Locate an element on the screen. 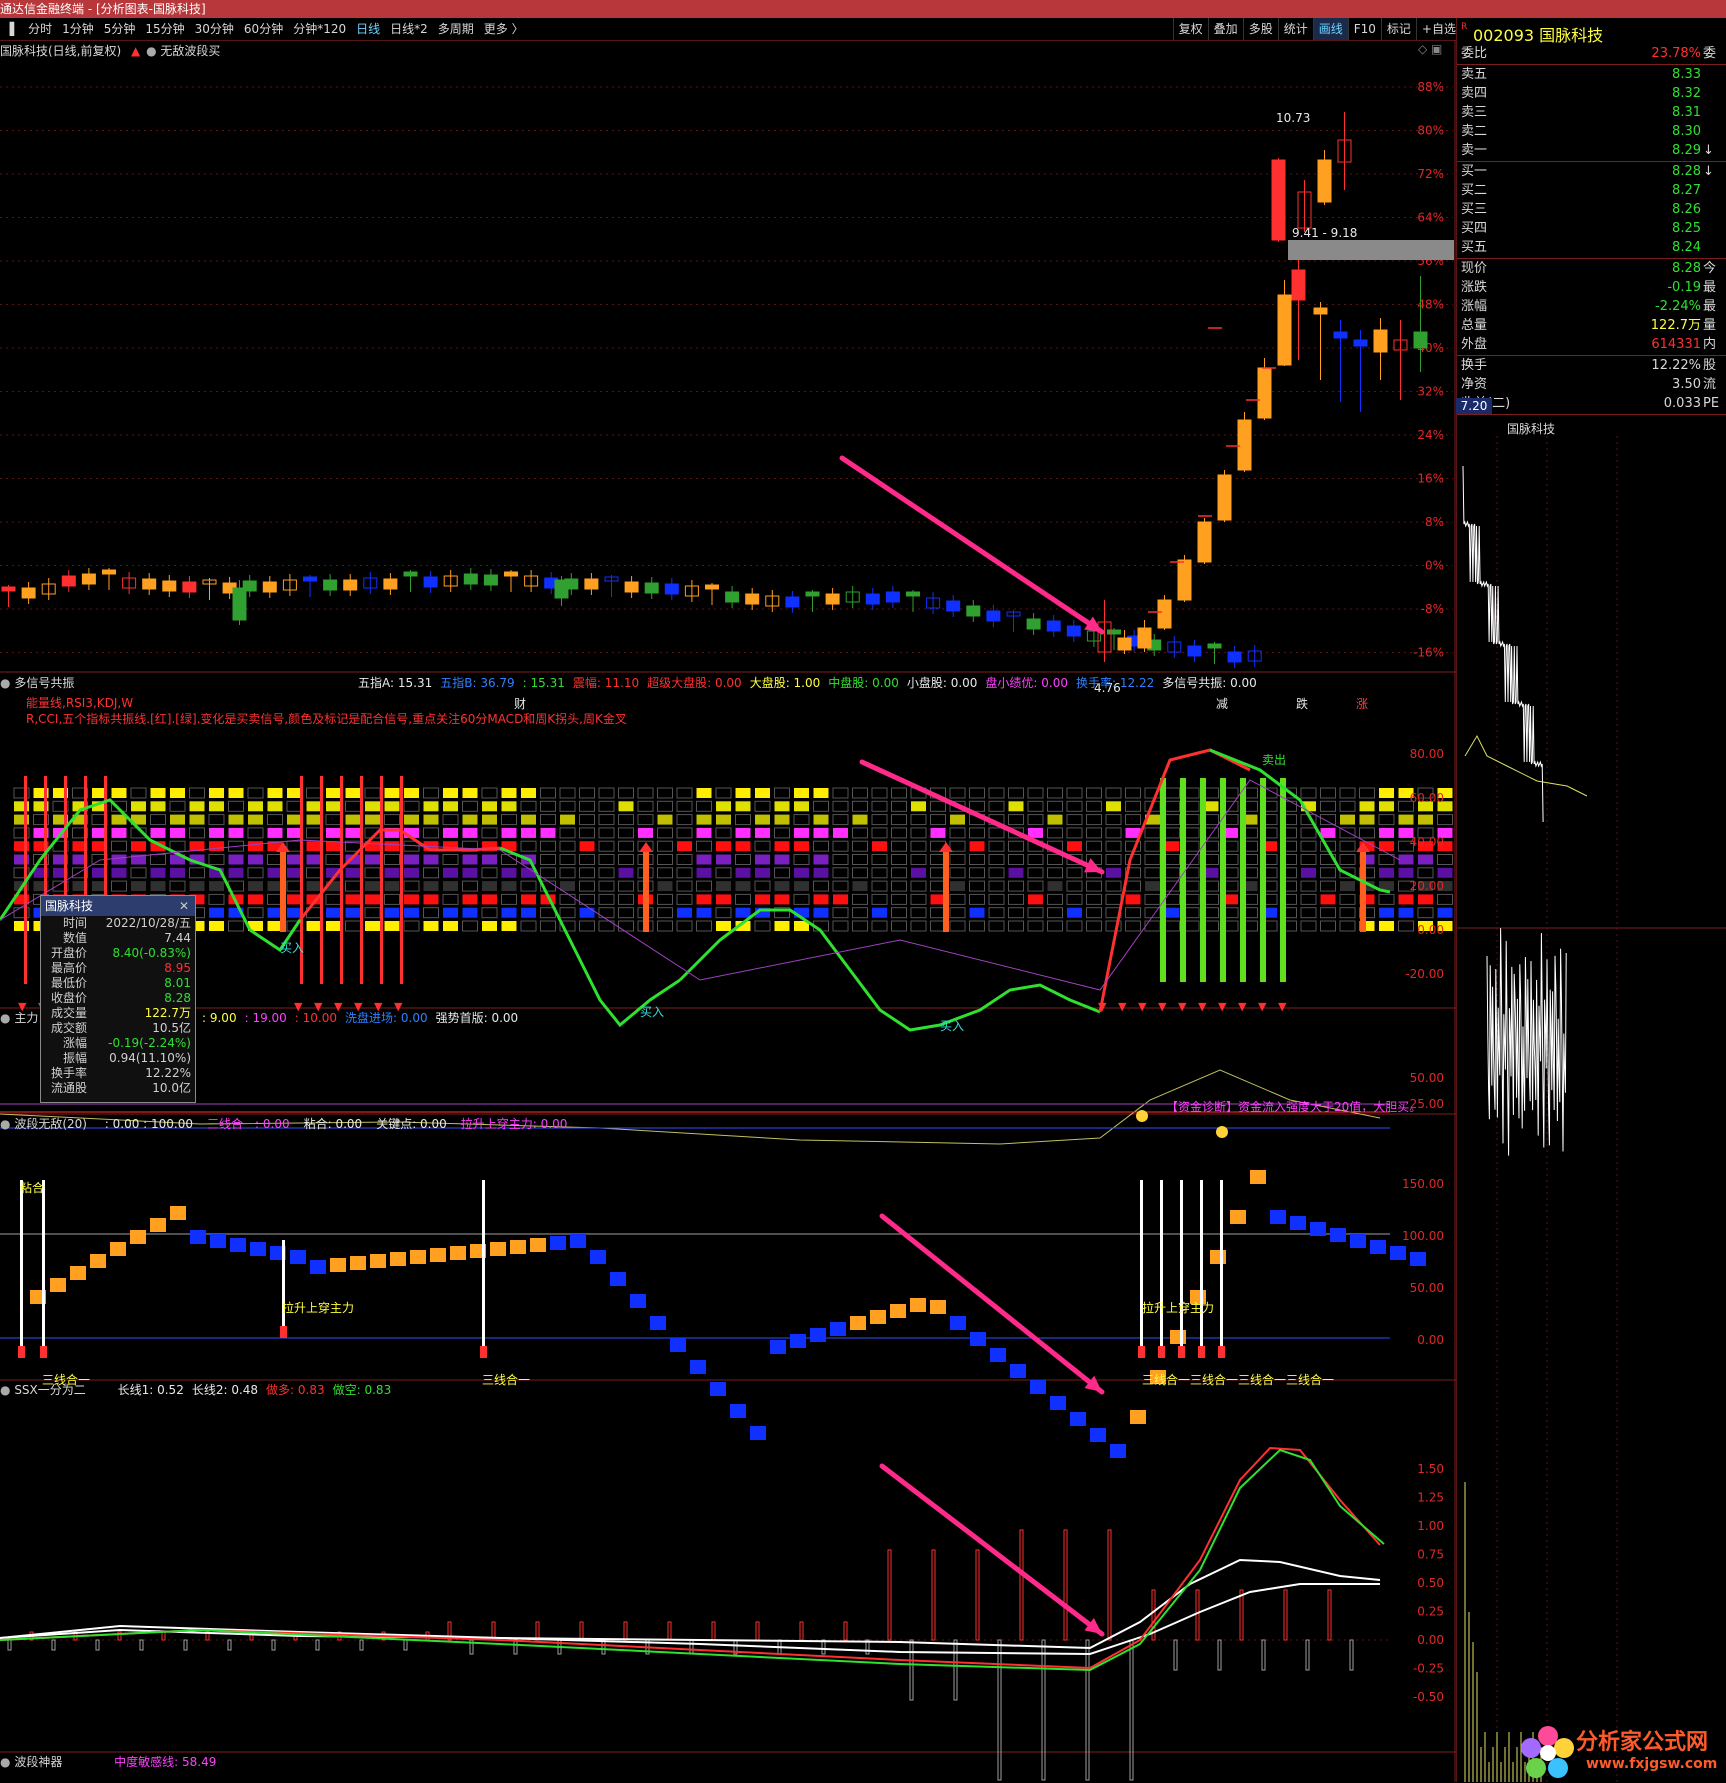  quote-row: 买一 8.28 ↓ is located at coordinates (1591, 171).